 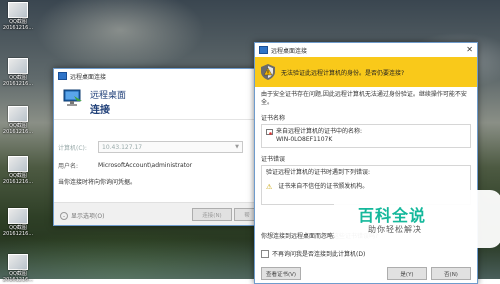 What do you see at coordinates (72, 97) in the screenshot?
I see `monitor-icon` at bounding box center [72, 97].